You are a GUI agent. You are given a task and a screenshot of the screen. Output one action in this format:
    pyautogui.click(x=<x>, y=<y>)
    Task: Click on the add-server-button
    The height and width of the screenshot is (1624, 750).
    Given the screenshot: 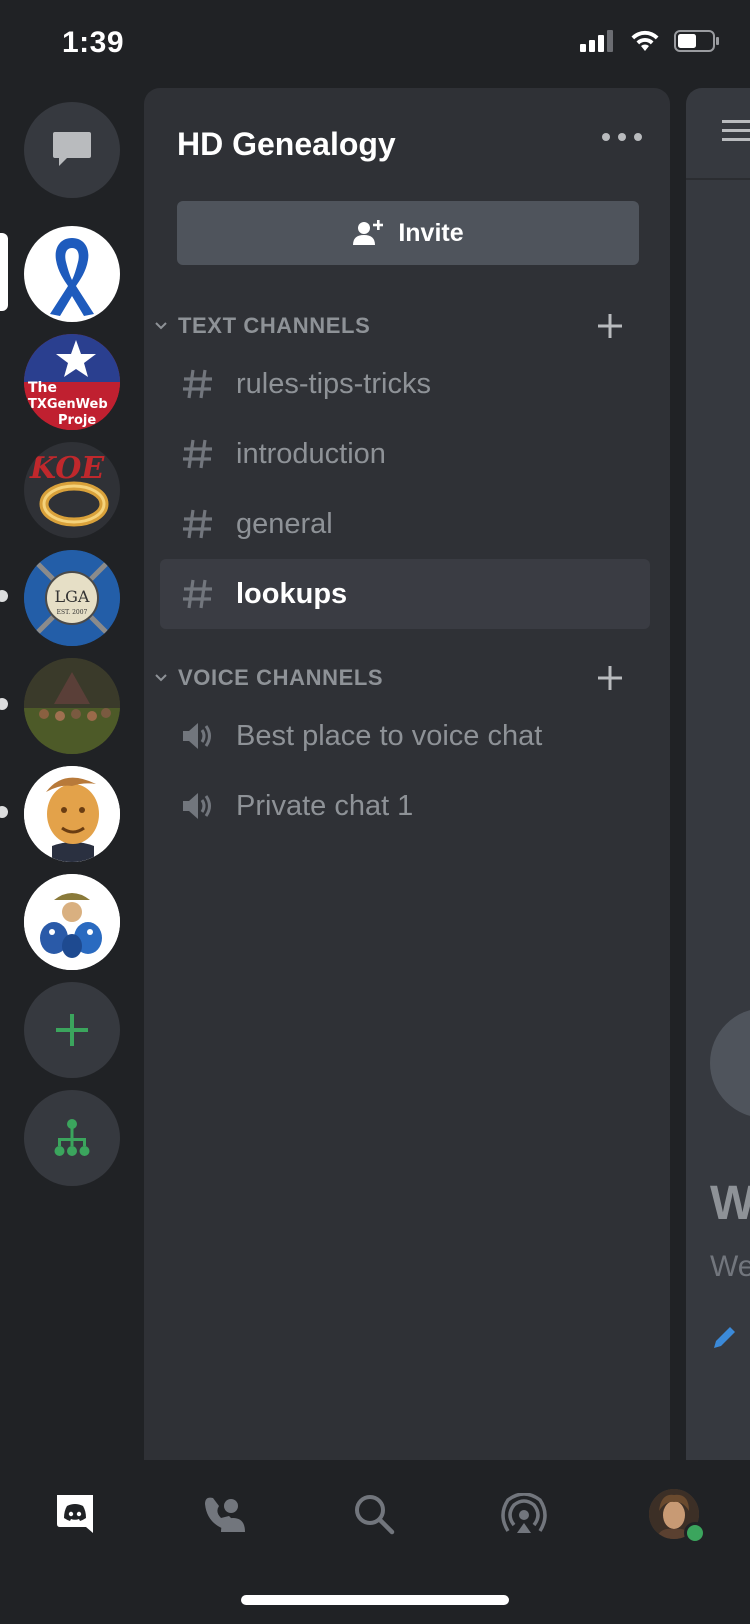 What is the action you would take?
    pyautogui.click(x=72, y=1030)
    